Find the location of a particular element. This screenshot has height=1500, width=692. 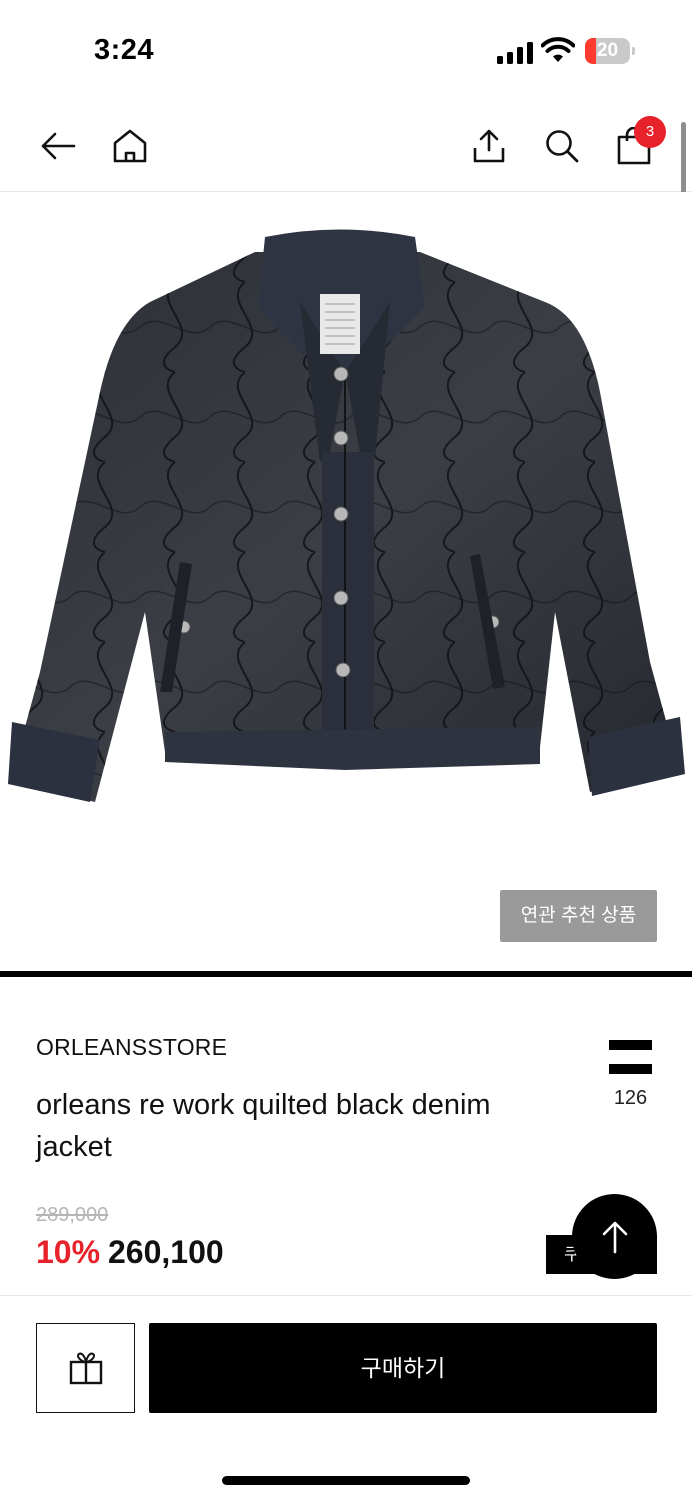

gift-icon is located at coordinates (85, 1368).